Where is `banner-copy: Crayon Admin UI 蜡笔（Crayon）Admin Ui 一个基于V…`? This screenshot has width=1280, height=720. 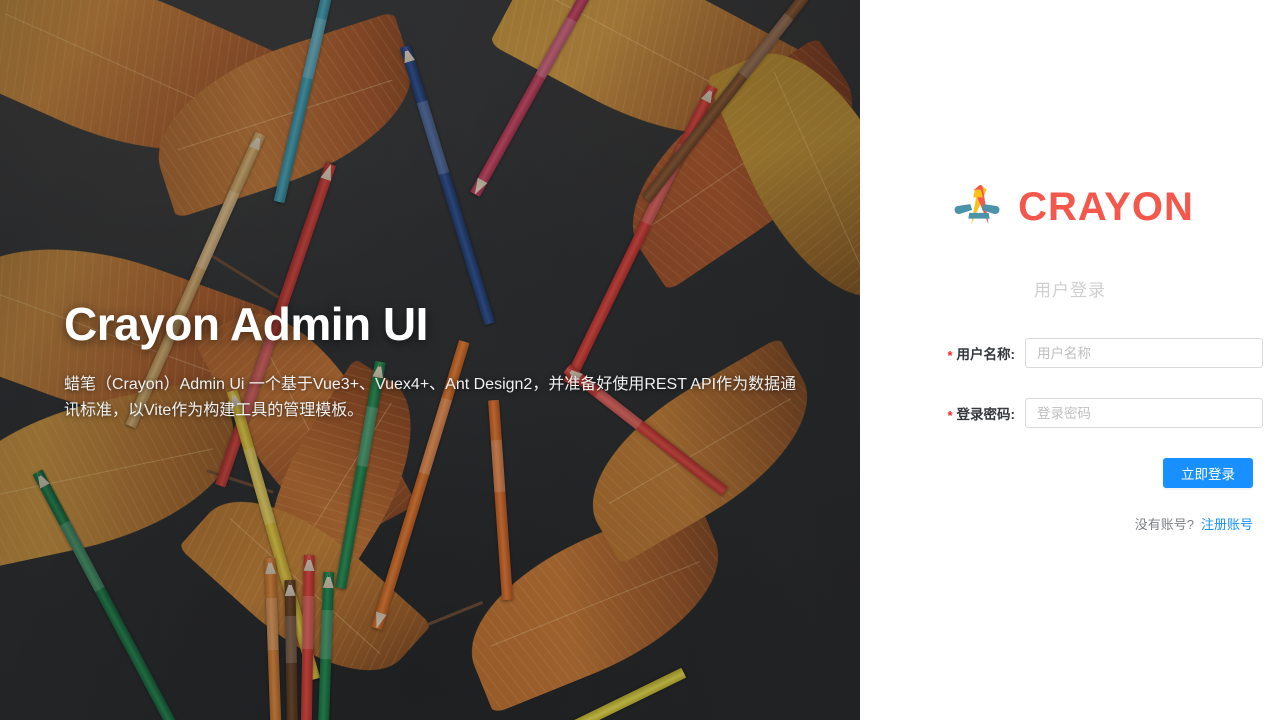
banner-copy: Crayon Admin UI 蜡笔（Crayon）Admin Ui 一个基于V… is located at coordinates (434, 360).